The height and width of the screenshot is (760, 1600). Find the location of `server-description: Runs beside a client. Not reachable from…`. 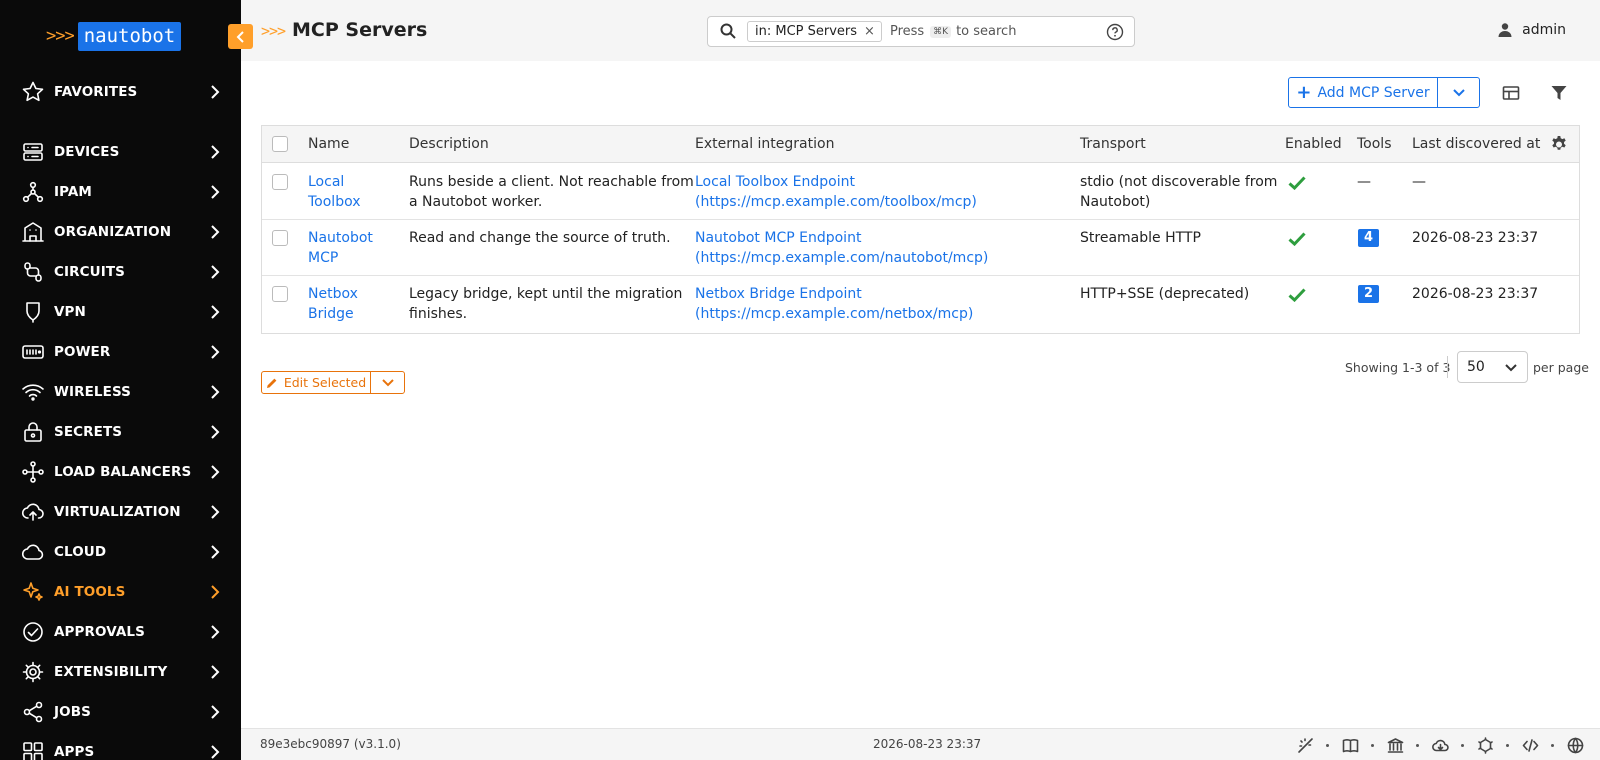

server-description: Runs beside a client. Not reachable from… is located at coordinates (551, 192).